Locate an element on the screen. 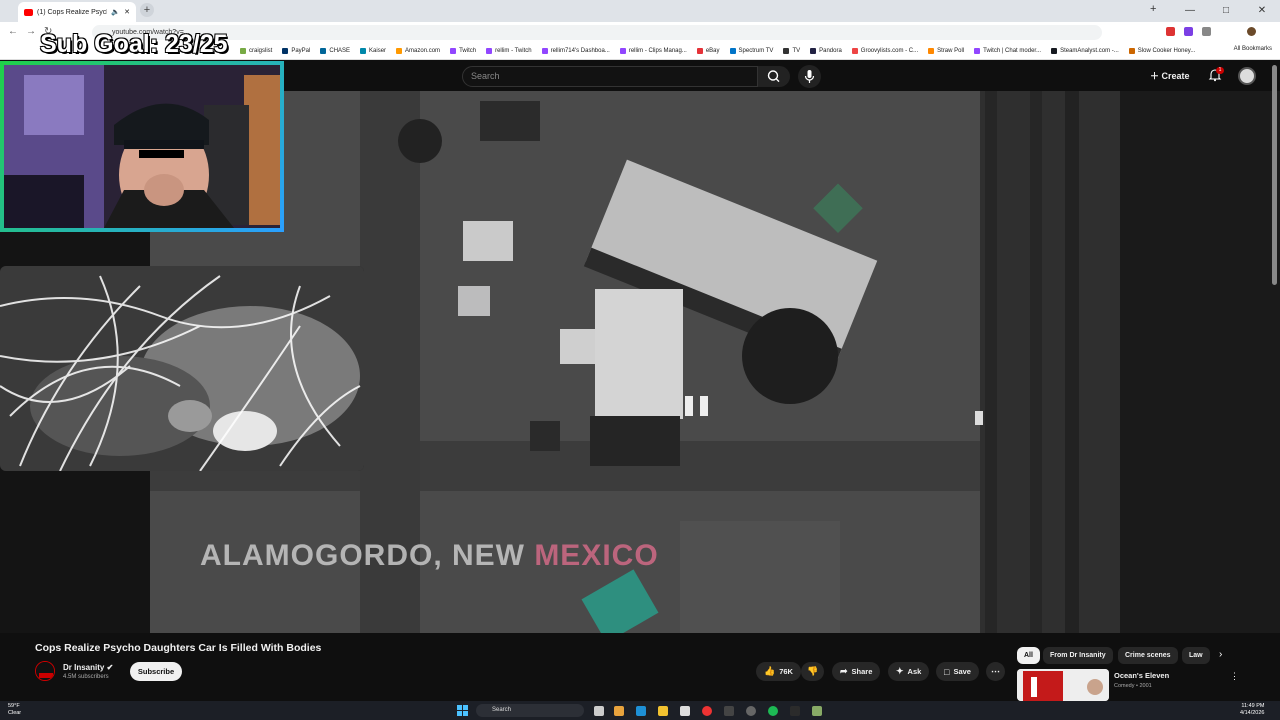 Image resolution: width=1280 pixels, height=720 pixels. share-button: ➦ Share is located at coordinates (856, 671).